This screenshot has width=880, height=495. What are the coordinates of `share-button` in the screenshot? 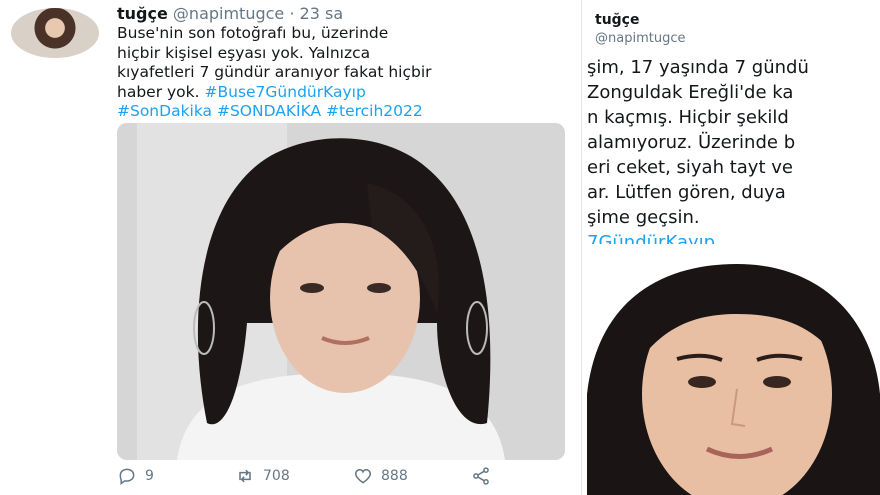 It's located at (481, 476).